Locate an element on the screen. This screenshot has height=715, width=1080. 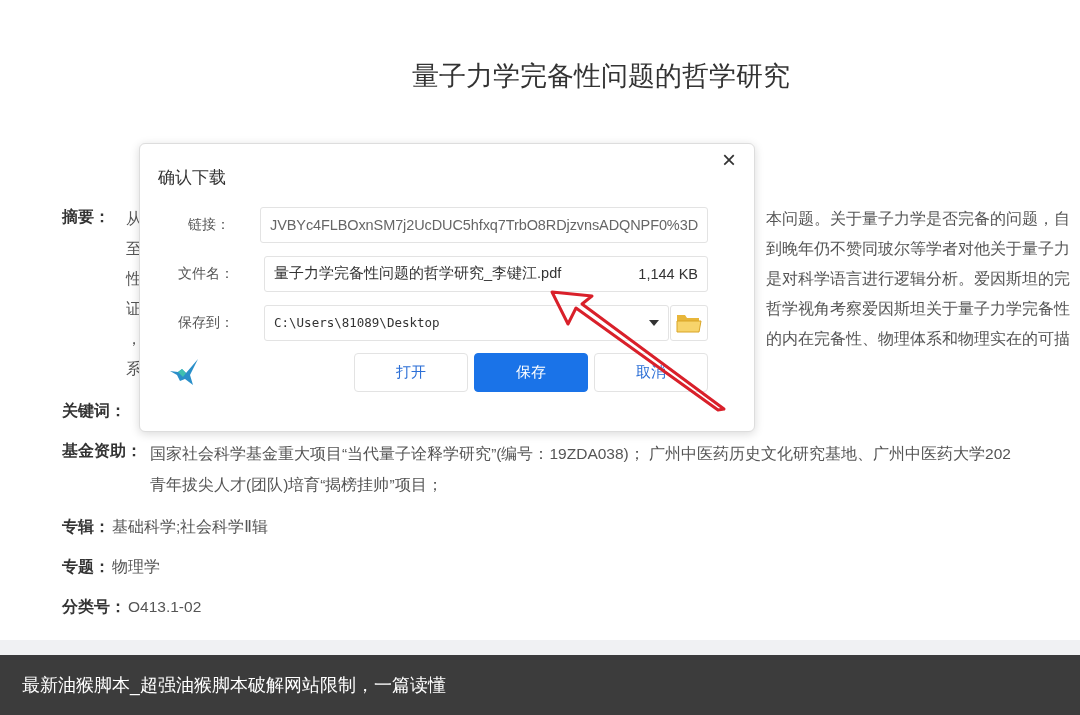
save-path-text: C:\Users\81089\Desktop is located at coordinates (357, 322).